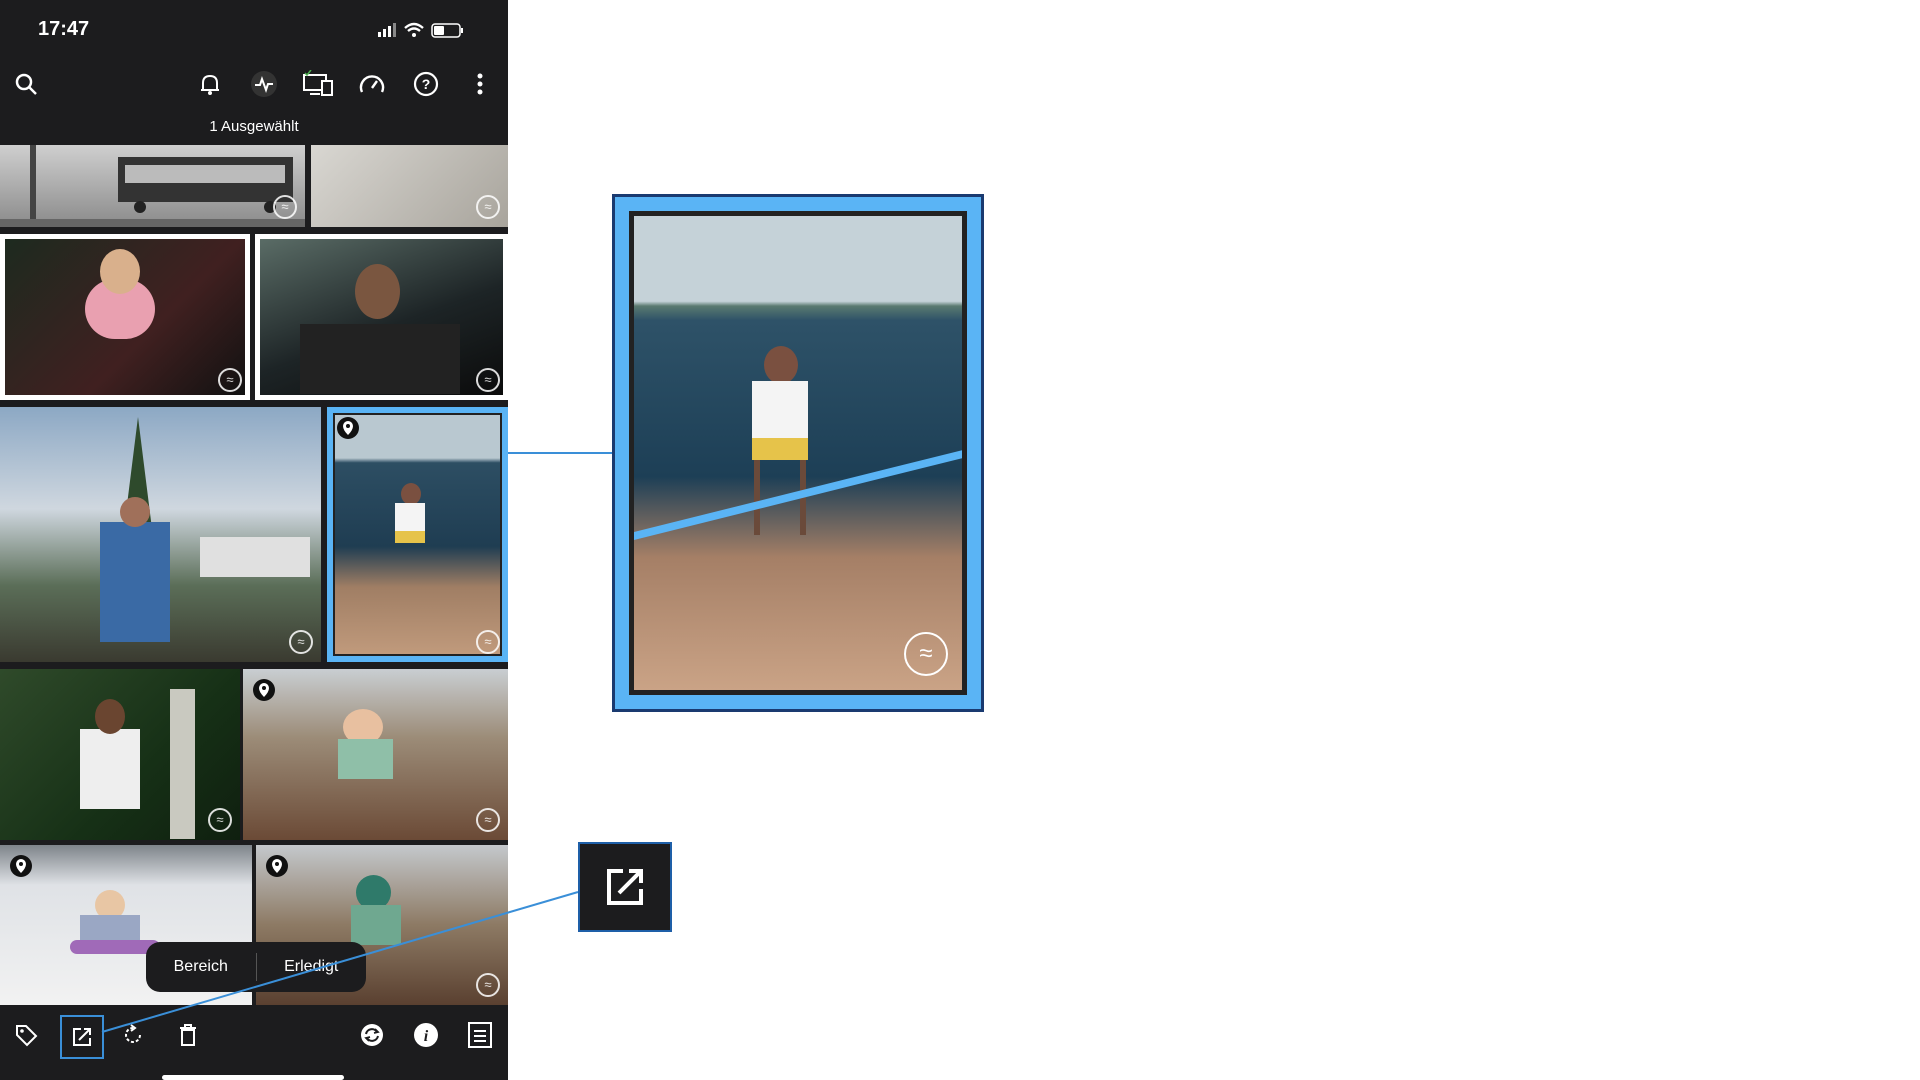 The image size is (1920, 1080). What do you see at coordinates (625, 887) in the screenshot?
I see `zoomed-open-external-icon` at bounding box center [625, 887].